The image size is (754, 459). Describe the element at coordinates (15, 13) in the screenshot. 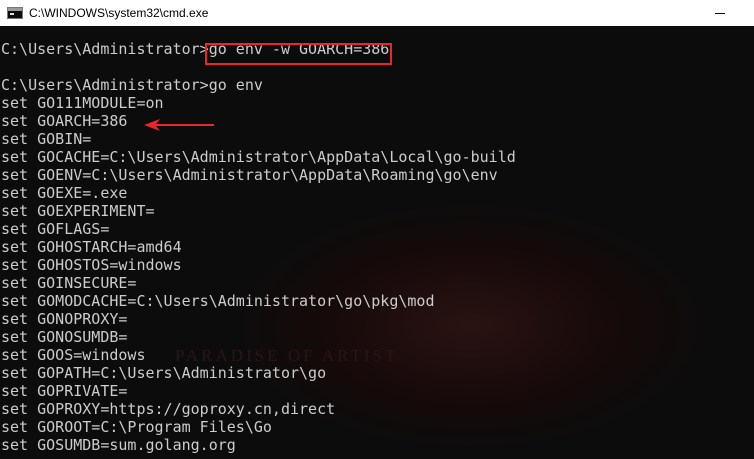

I see `cmd-icon` at that location.